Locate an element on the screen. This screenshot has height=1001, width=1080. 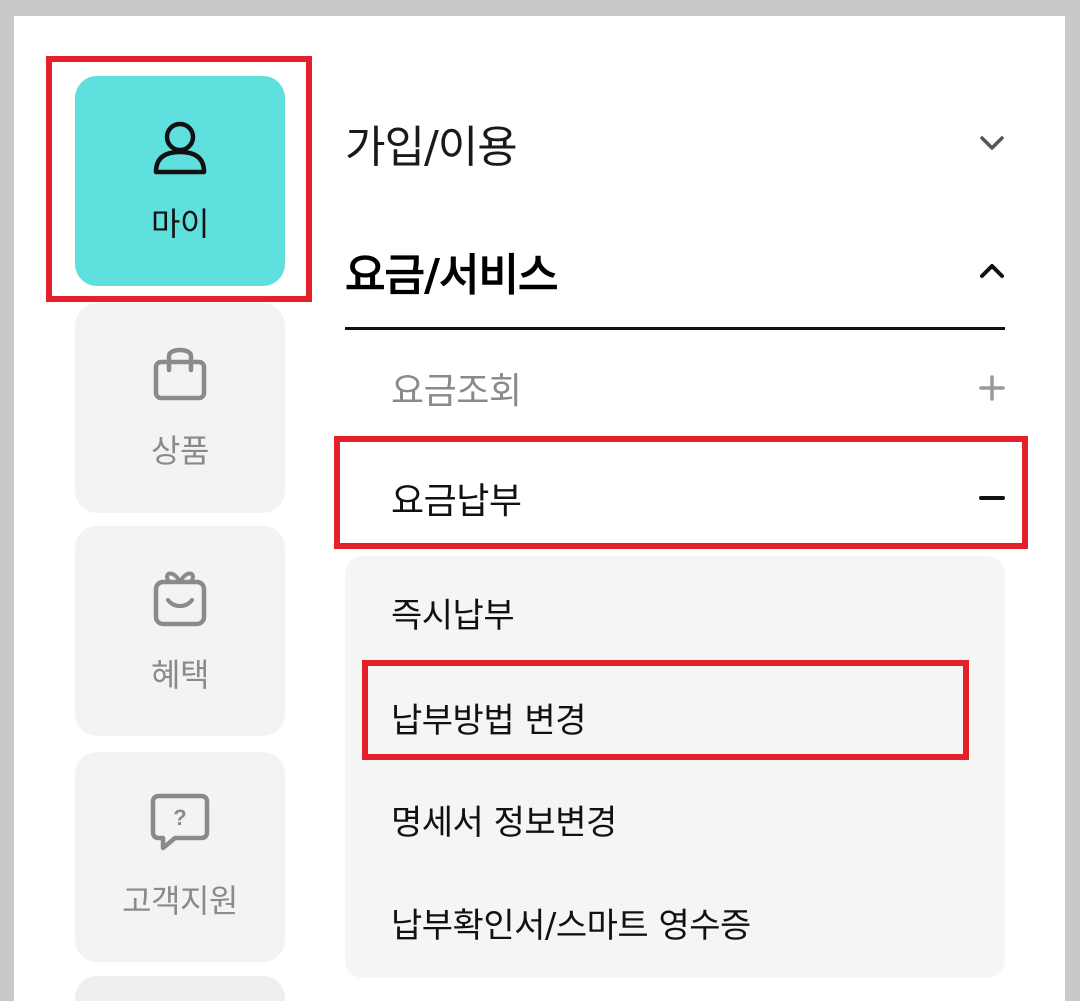
menu-leaf-statement-info-change: 명세서 정보변경 is located at coordinates (504, 819).